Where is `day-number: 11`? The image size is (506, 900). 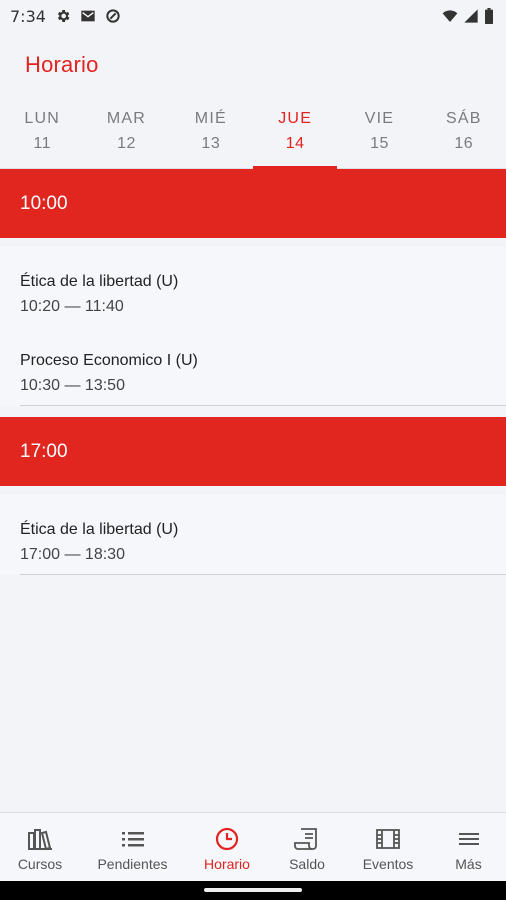
day-number: 11 is located at coordinates (42, 143).